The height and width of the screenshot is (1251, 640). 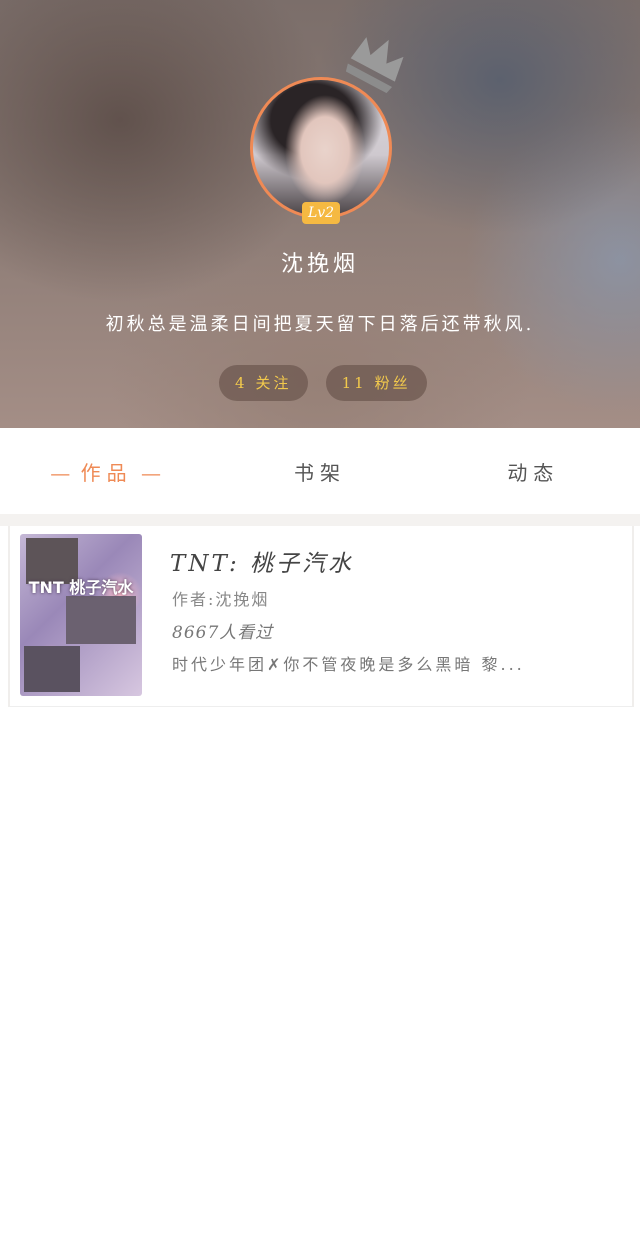 I want to click on work-cover-text: TNT 桃子汽水, so click(x=81, y=587).